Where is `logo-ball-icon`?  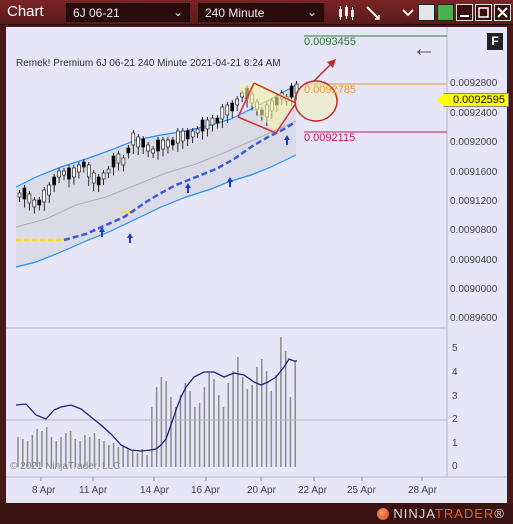
logo-ball-icon is located at coordinates (383, 514).